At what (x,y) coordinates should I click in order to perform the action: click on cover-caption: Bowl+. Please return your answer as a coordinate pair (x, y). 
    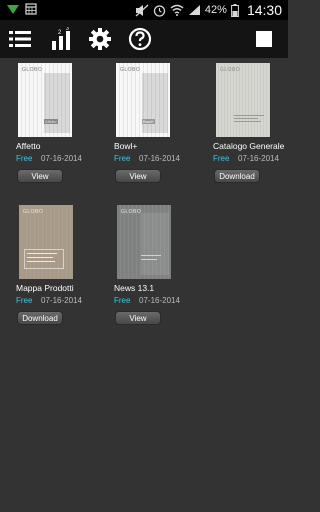
    Looking at the image, I should click on (149, 121).